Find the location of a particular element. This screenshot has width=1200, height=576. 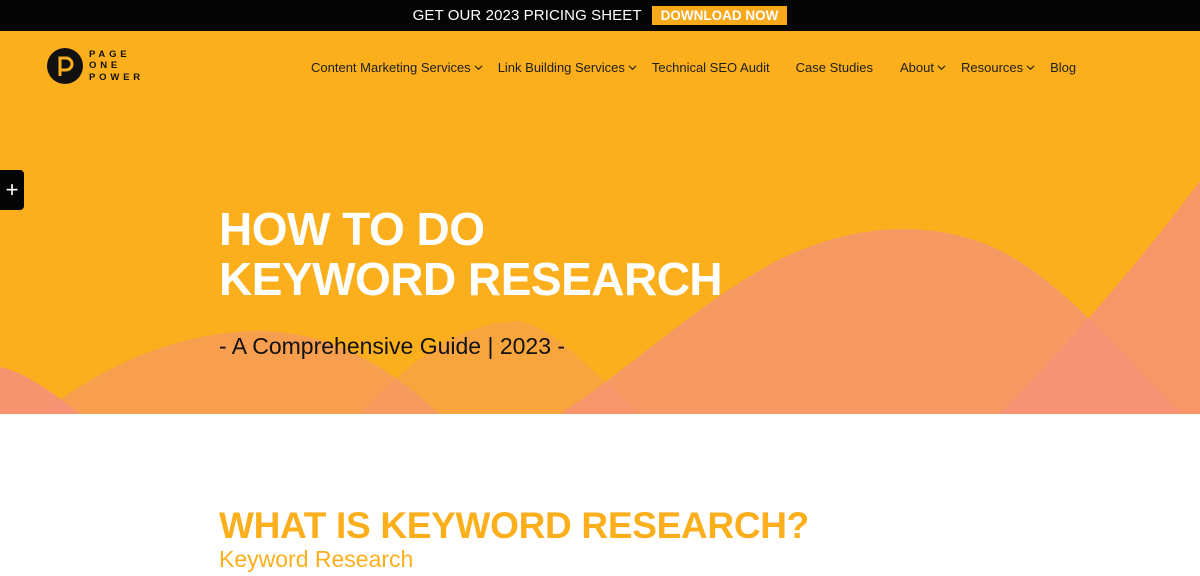

nav-item-technical-seo-audit: Technical SEO Audit is located at coordinates (711, 67).